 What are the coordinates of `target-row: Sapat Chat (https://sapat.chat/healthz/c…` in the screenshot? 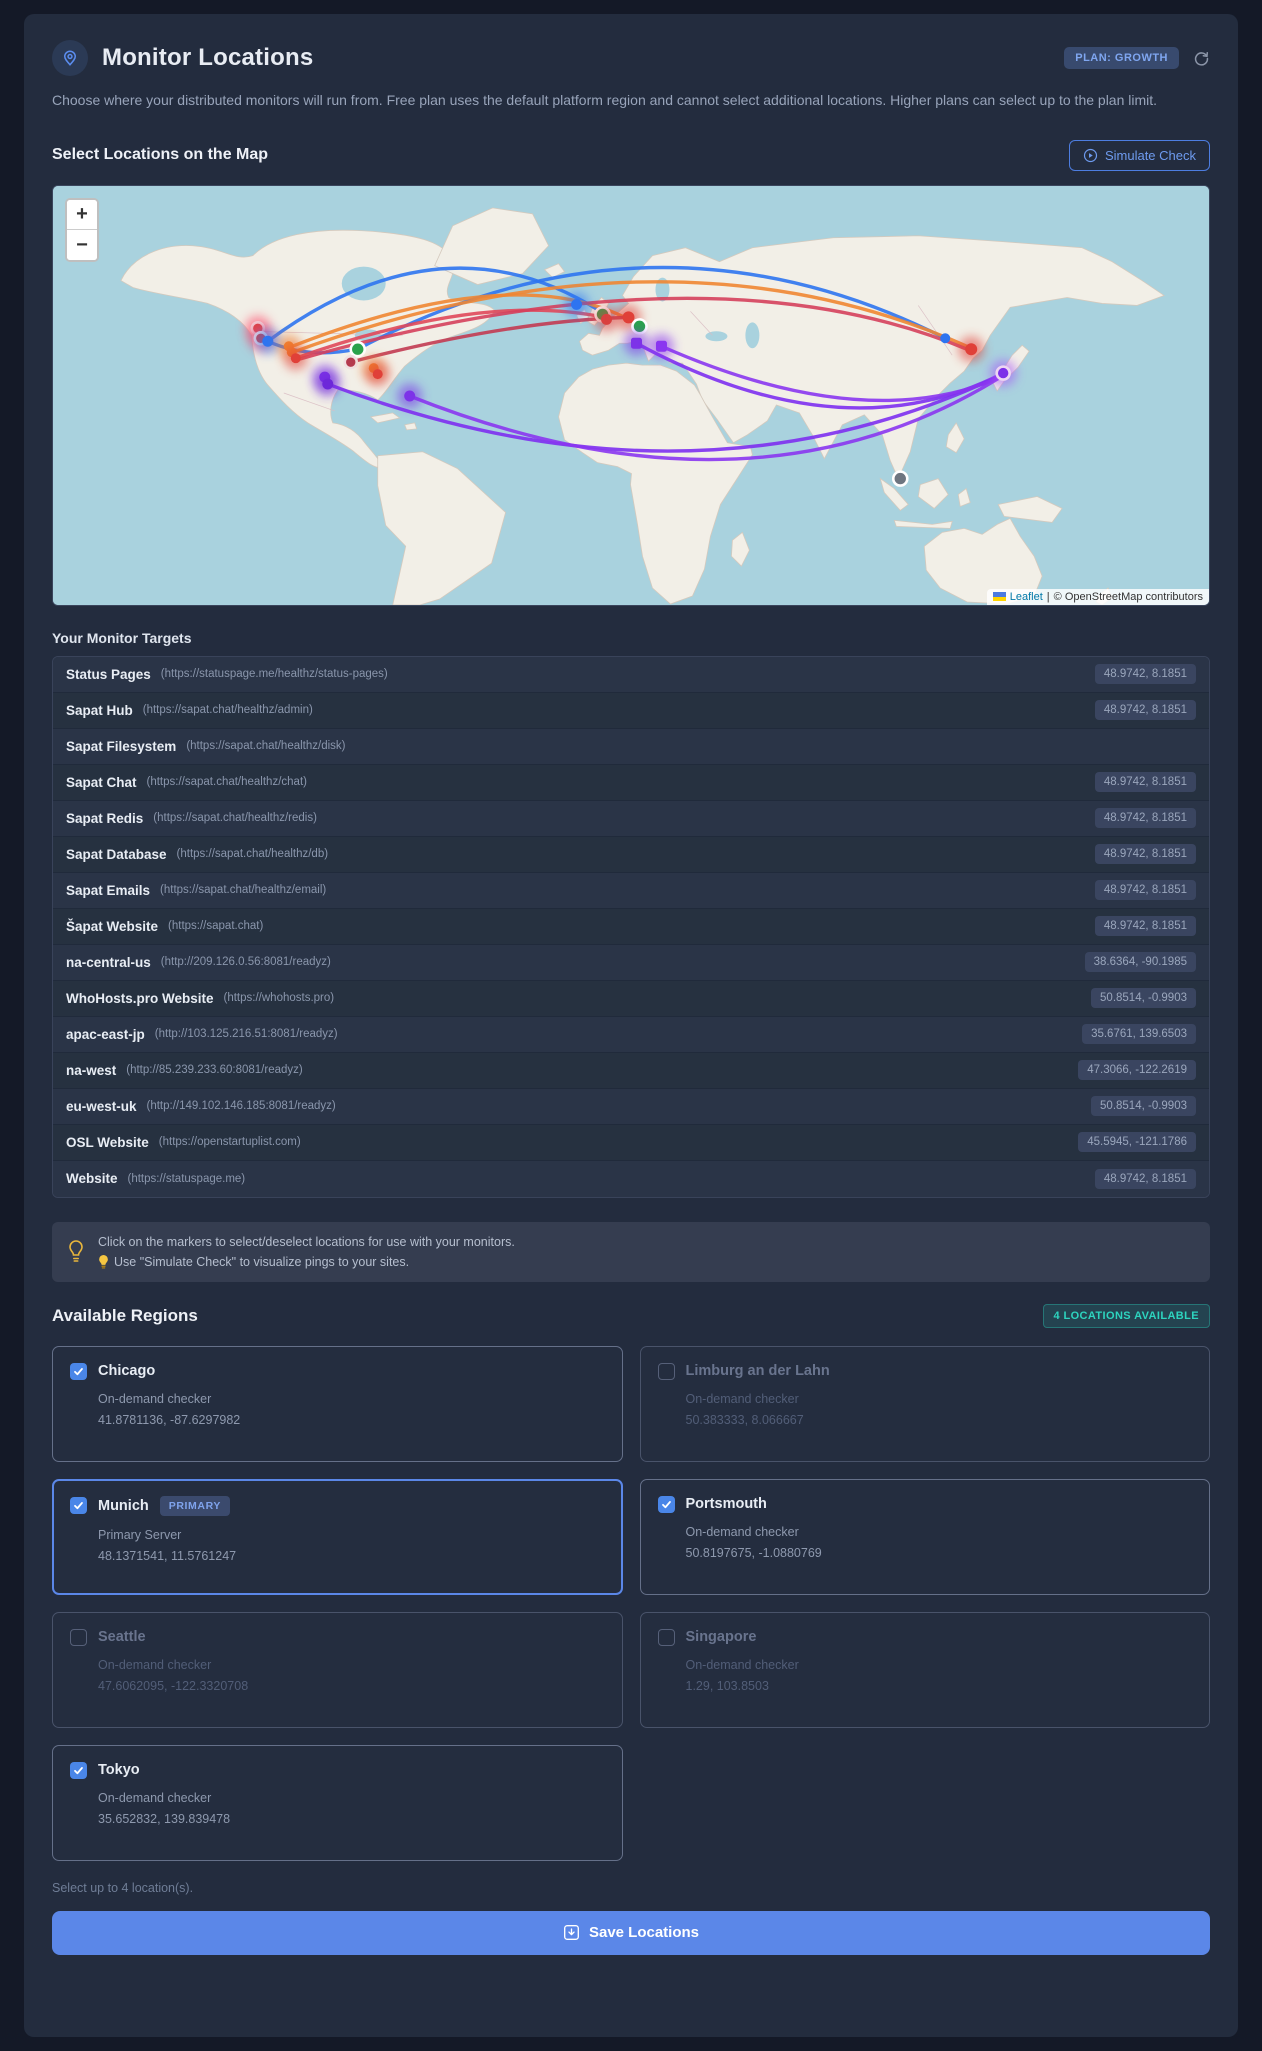 It's located at (631, 782).